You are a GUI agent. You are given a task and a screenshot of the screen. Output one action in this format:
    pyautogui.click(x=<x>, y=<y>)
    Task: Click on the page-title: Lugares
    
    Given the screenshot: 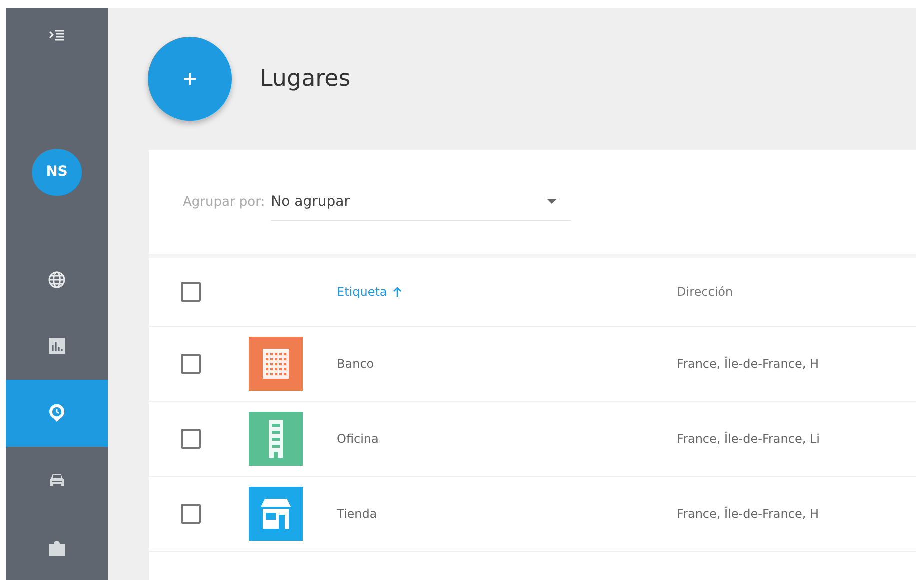 What is the action you would take?
    pyautogui.click(x=305, y=79)
    